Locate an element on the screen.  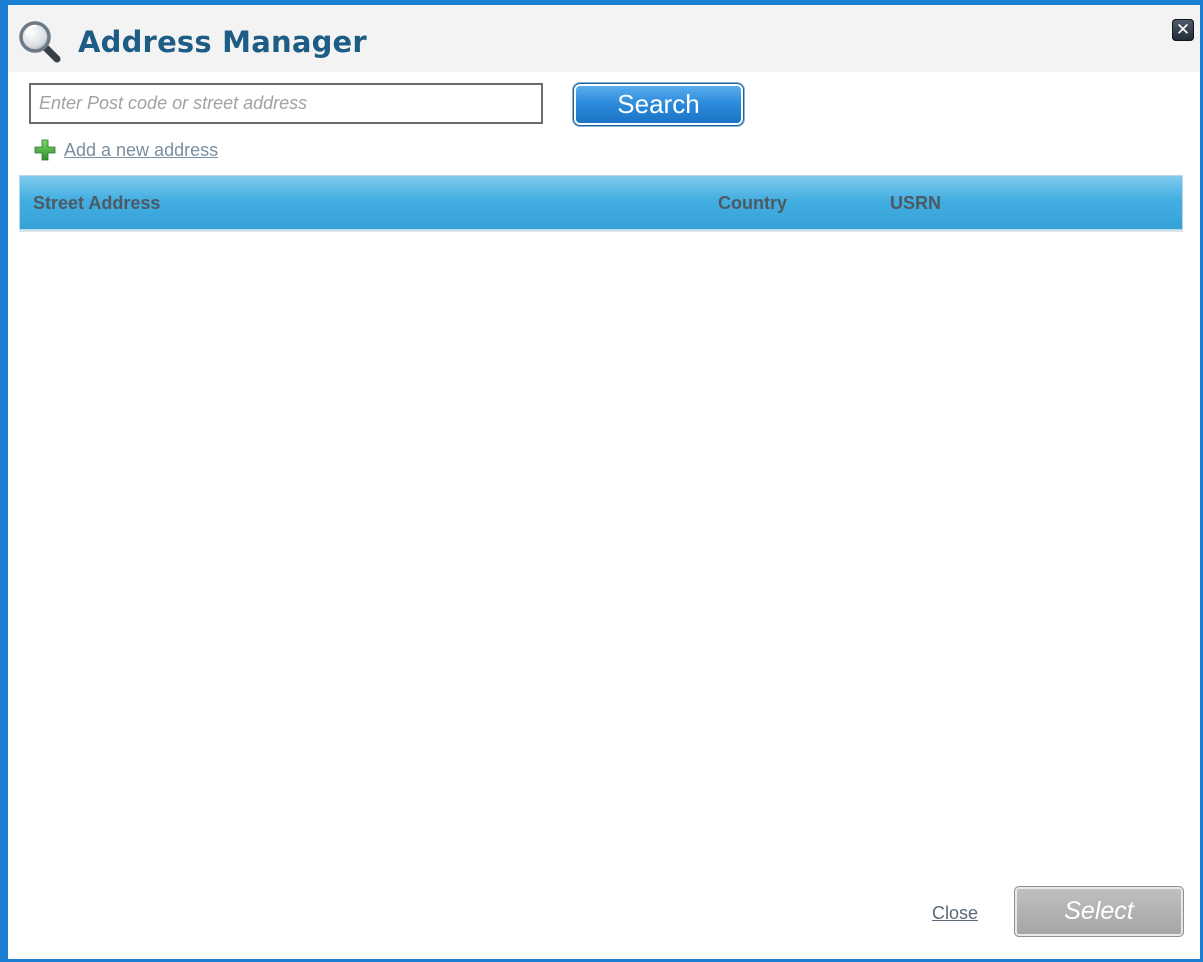
magnifier-icon is located at coordinates (40, 42).